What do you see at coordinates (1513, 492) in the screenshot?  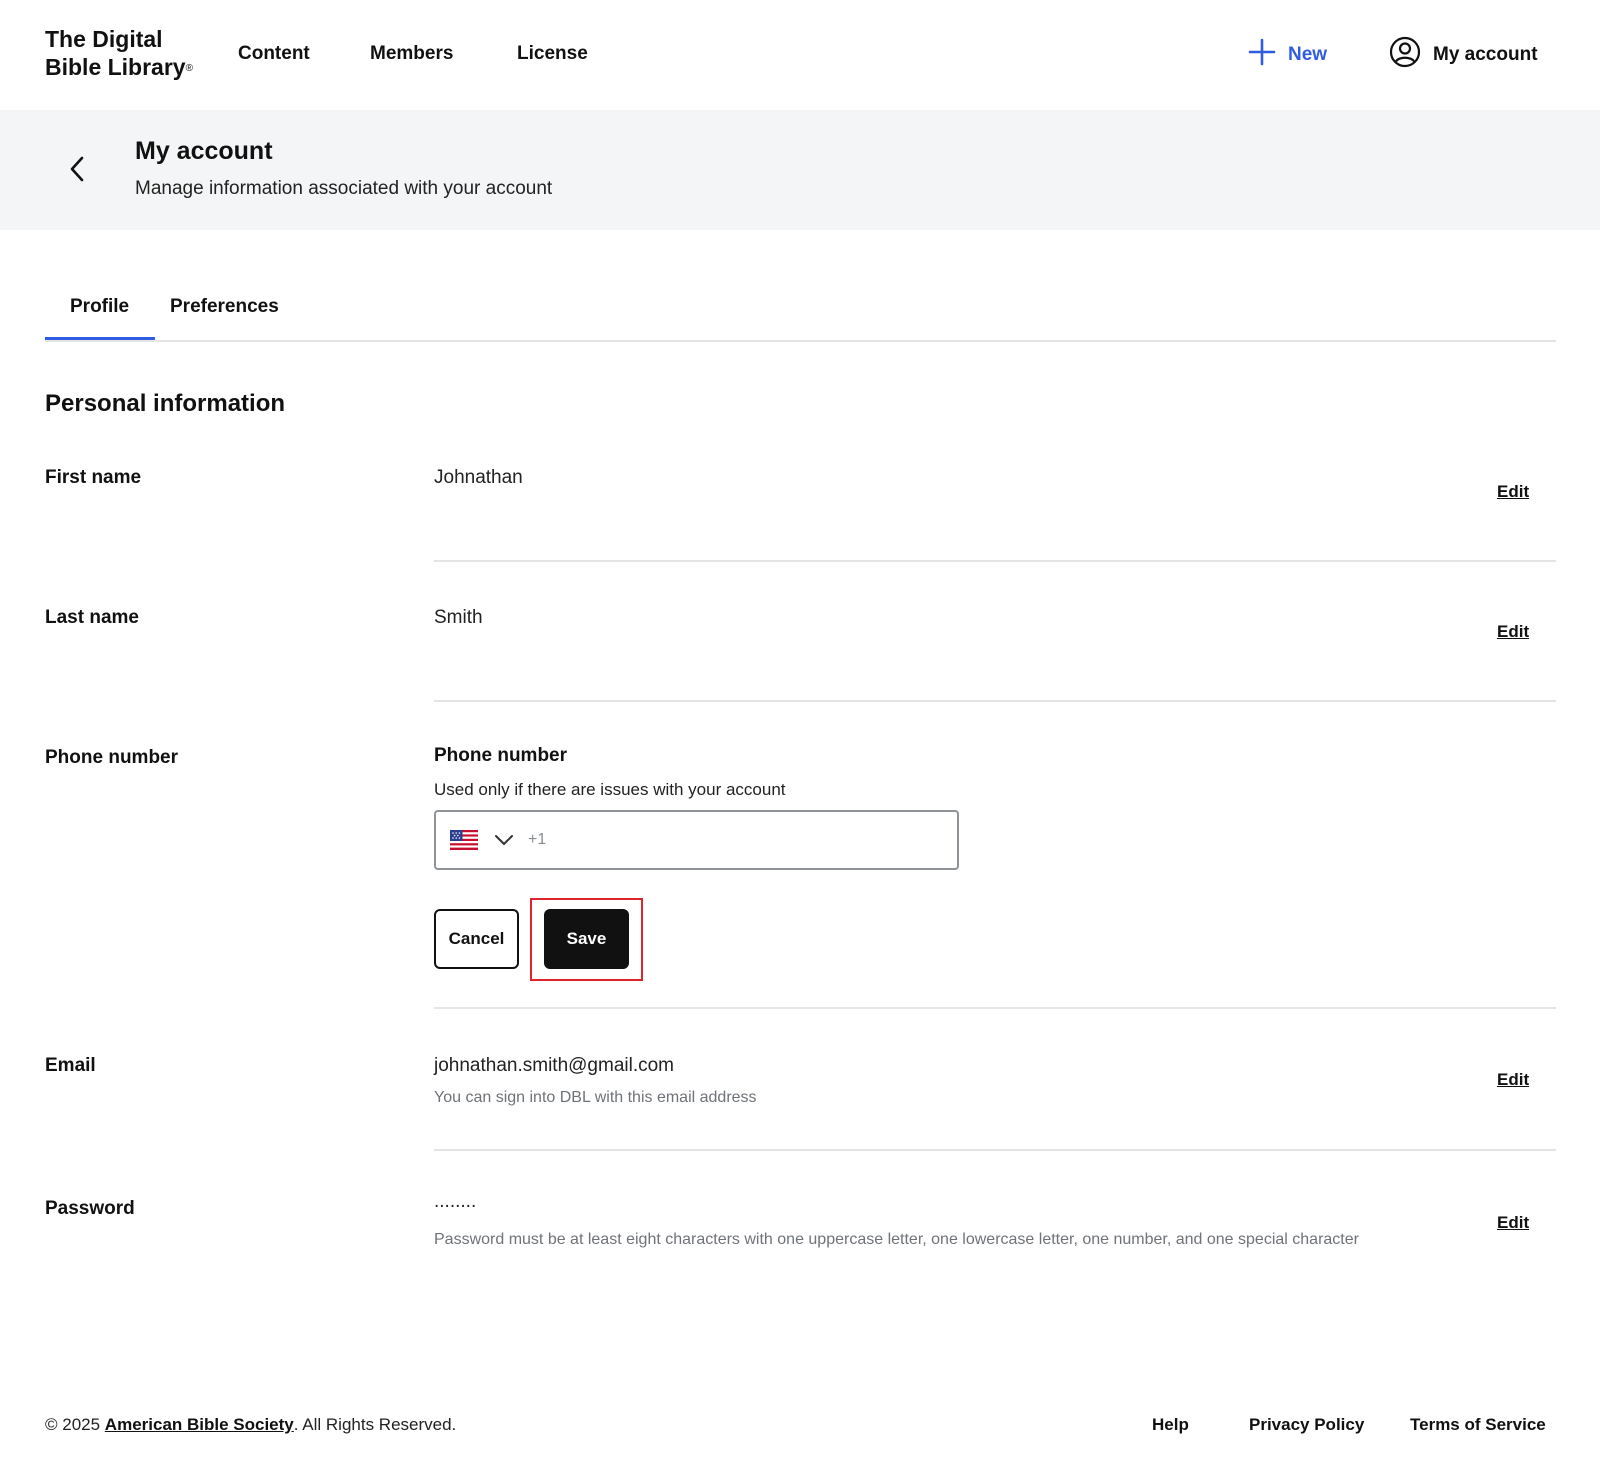 I see `edit-first-name-link: Edit` at bounding box center [1513, 492].